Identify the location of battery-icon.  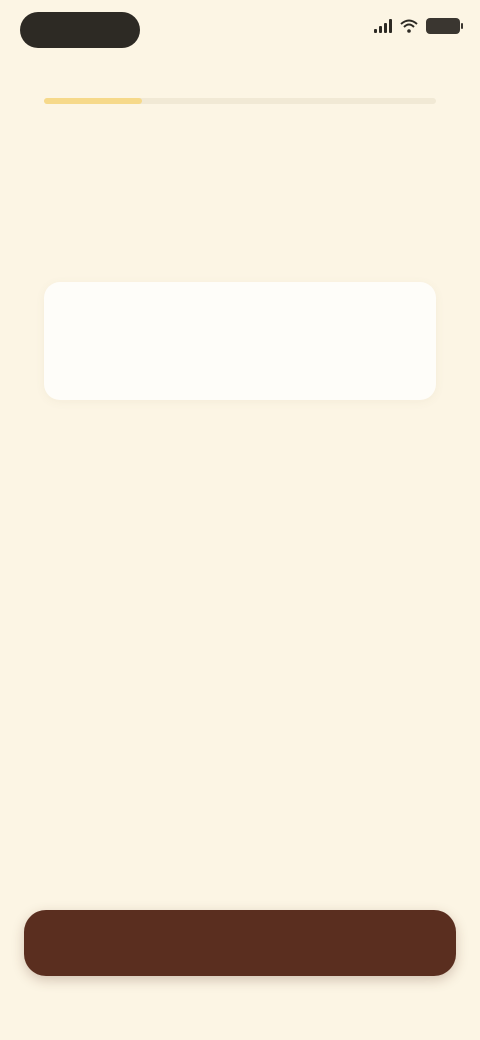
(444, 26).